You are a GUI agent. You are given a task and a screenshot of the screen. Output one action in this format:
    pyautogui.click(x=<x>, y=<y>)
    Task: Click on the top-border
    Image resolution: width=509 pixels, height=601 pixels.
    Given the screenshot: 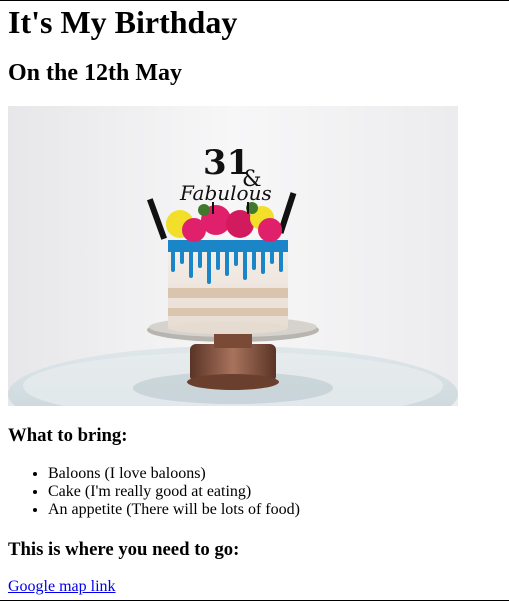 What is the action you would take?
    pyautogui.click(x=254, y=0)
    